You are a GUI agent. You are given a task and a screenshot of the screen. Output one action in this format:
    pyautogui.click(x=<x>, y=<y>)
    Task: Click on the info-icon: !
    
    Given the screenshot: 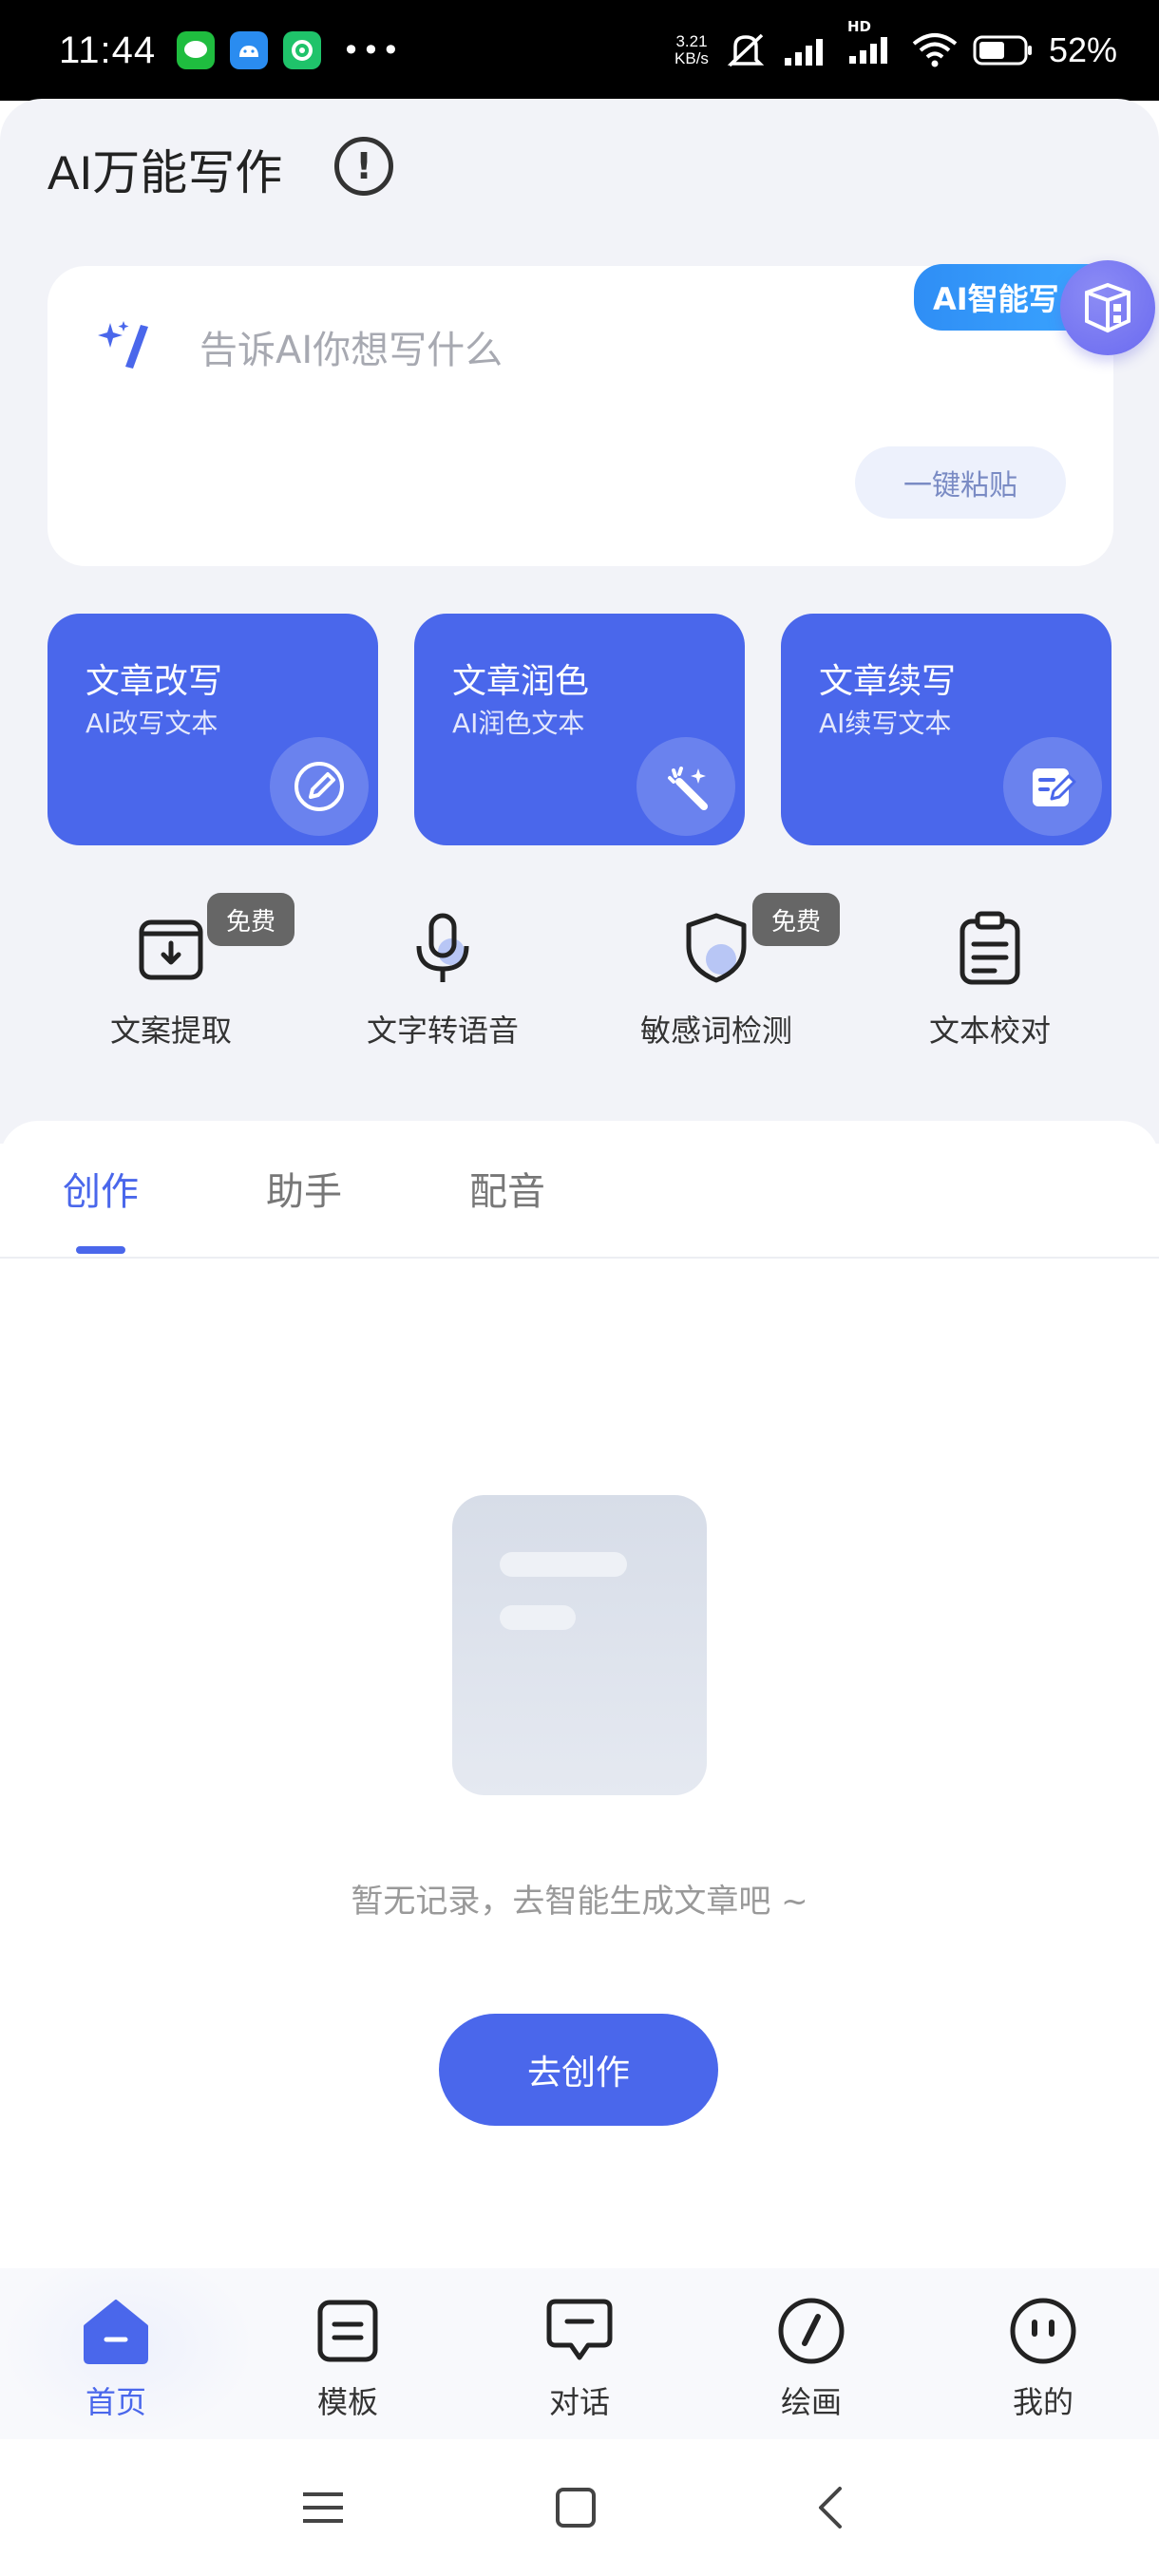 What is the action you would take?
    pyautogui.click(x=363, y=166)
    